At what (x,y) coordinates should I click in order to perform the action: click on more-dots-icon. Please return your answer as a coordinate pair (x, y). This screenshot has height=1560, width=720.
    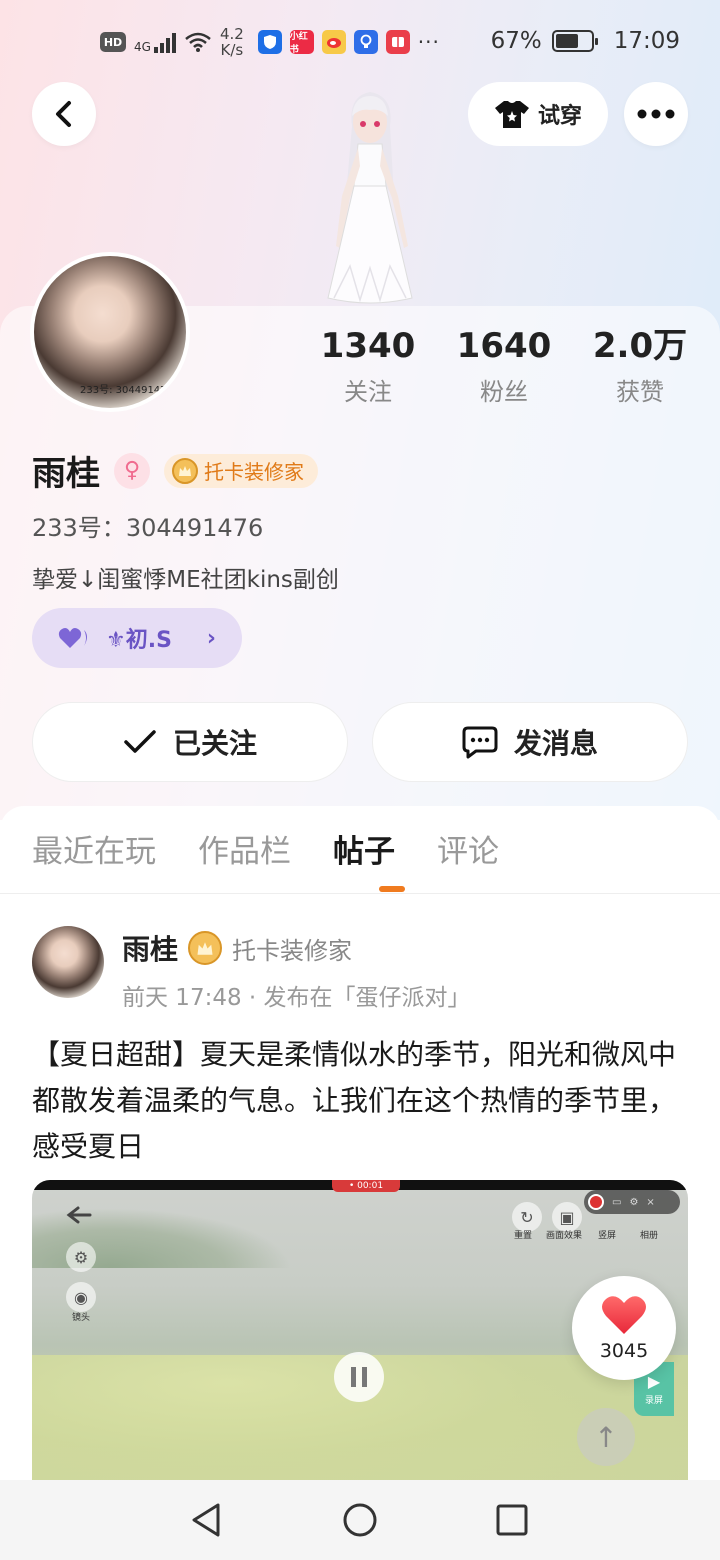
    Looking at the image, I should click on (656, 114).